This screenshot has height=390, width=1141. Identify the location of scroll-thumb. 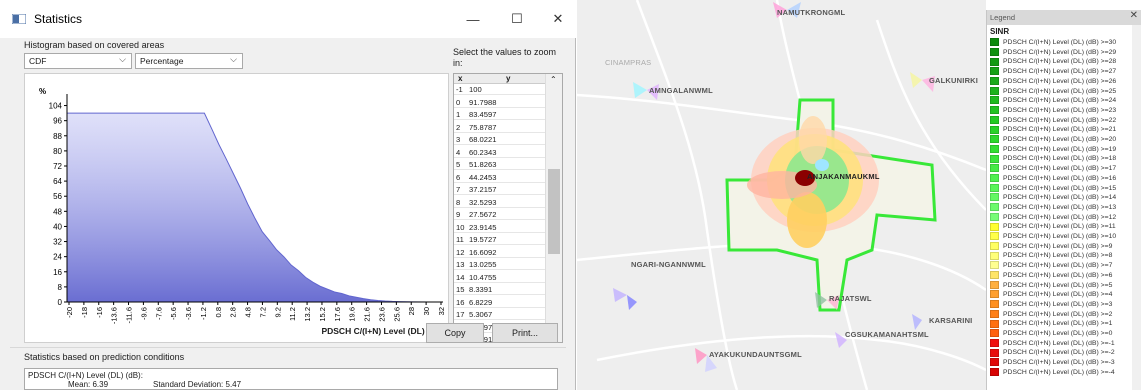
(554, 211).